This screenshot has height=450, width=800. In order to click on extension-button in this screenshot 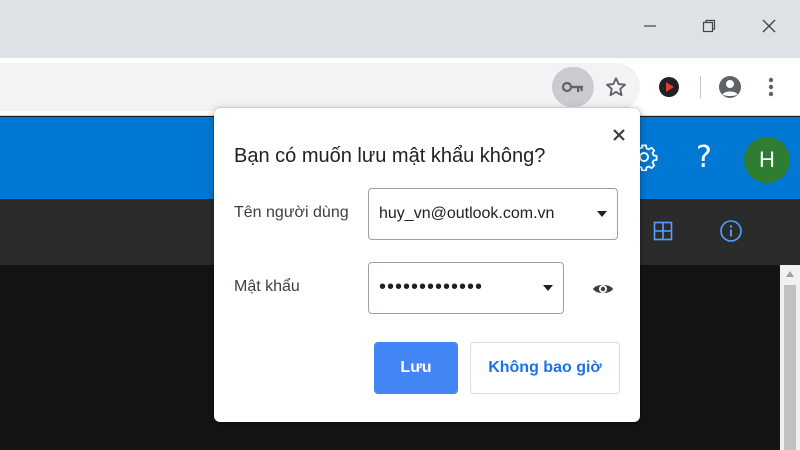, I will do `click(669, 87)`.